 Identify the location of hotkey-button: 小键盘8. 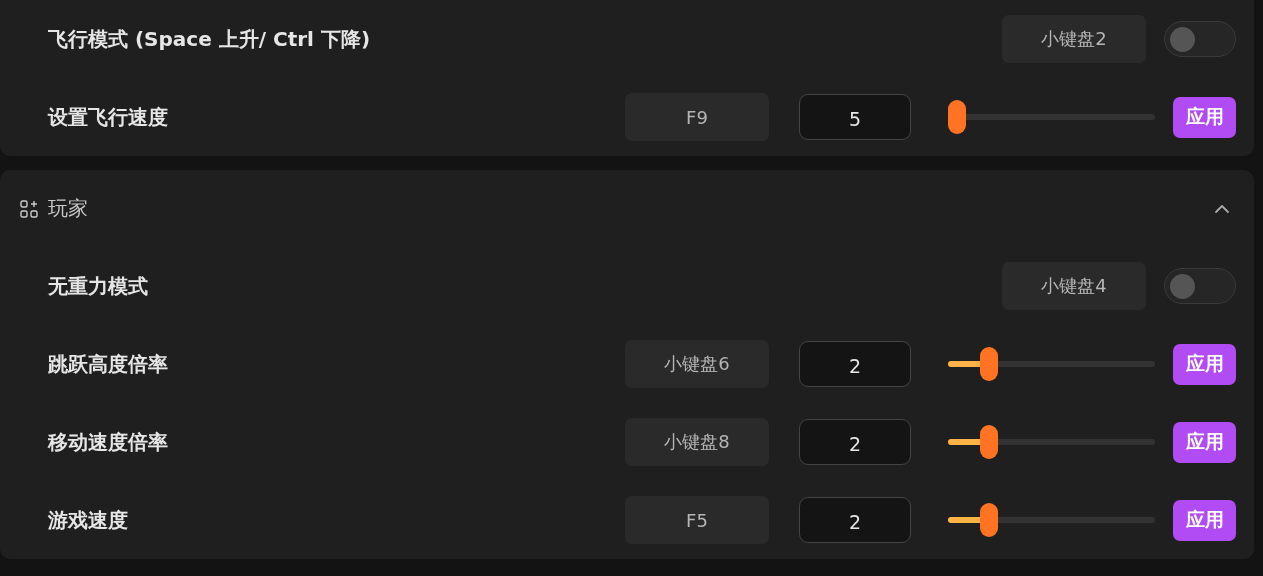
(697, 442).